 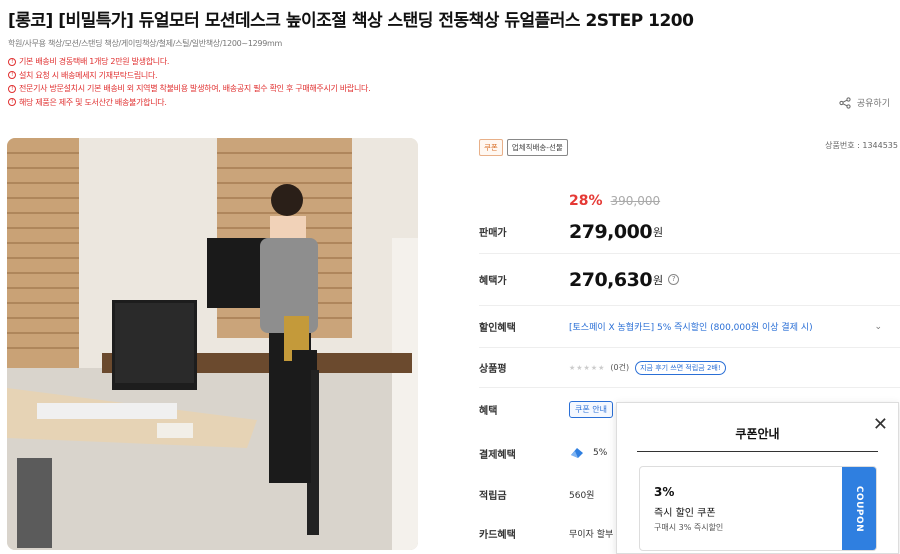 I want to click on discount-rate: 28%, so click(x=586, y=201).